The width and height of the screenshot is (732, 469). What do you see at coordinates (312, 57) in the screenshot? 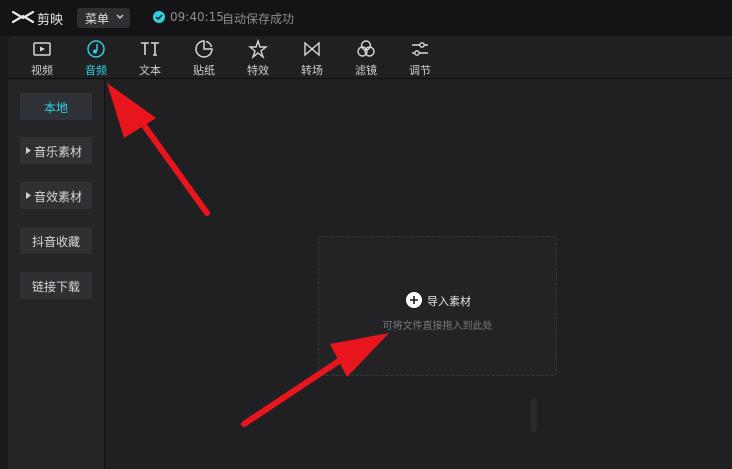
I see `tab-transition: 转场` at bounding box center [312, 57].